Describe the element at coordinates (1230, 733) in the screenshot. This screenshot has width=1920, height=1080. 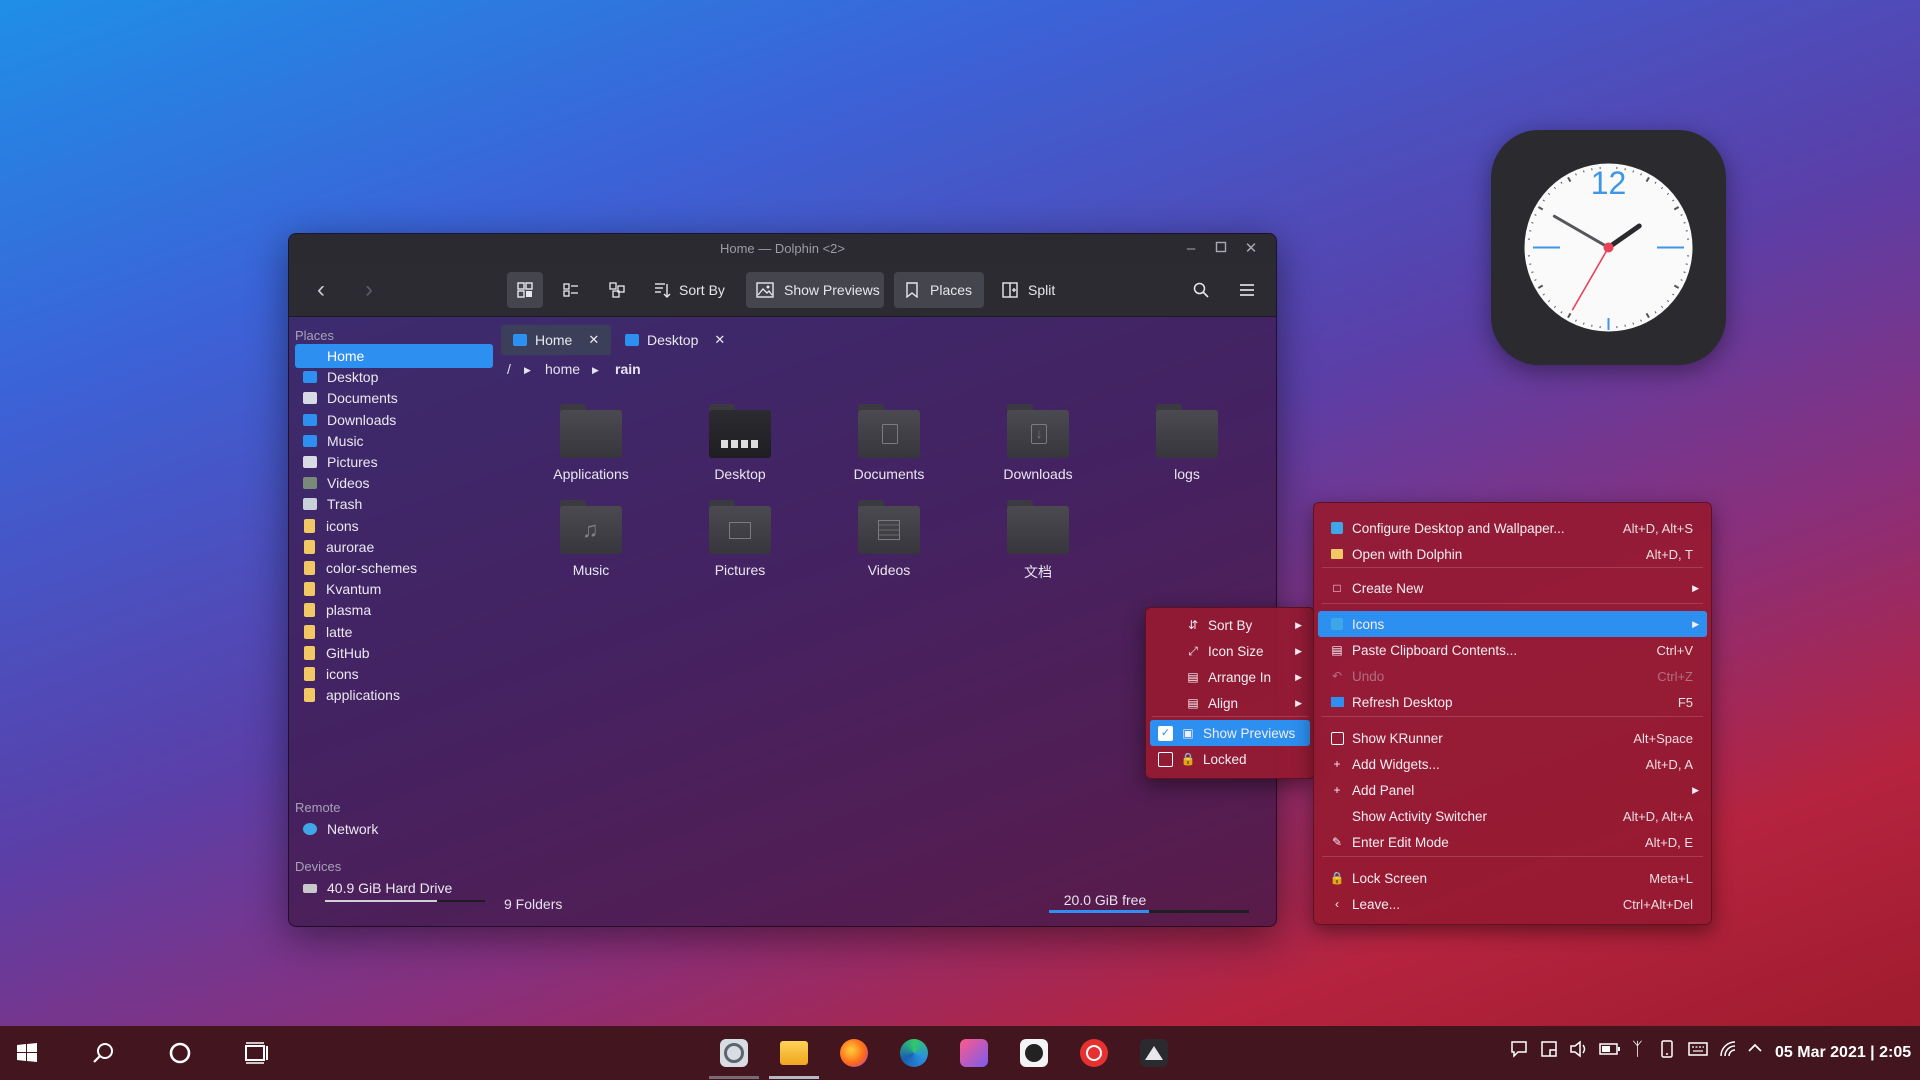
I see `submenu-item-show-previews: ✓ ▣ Show Previews` at that location.